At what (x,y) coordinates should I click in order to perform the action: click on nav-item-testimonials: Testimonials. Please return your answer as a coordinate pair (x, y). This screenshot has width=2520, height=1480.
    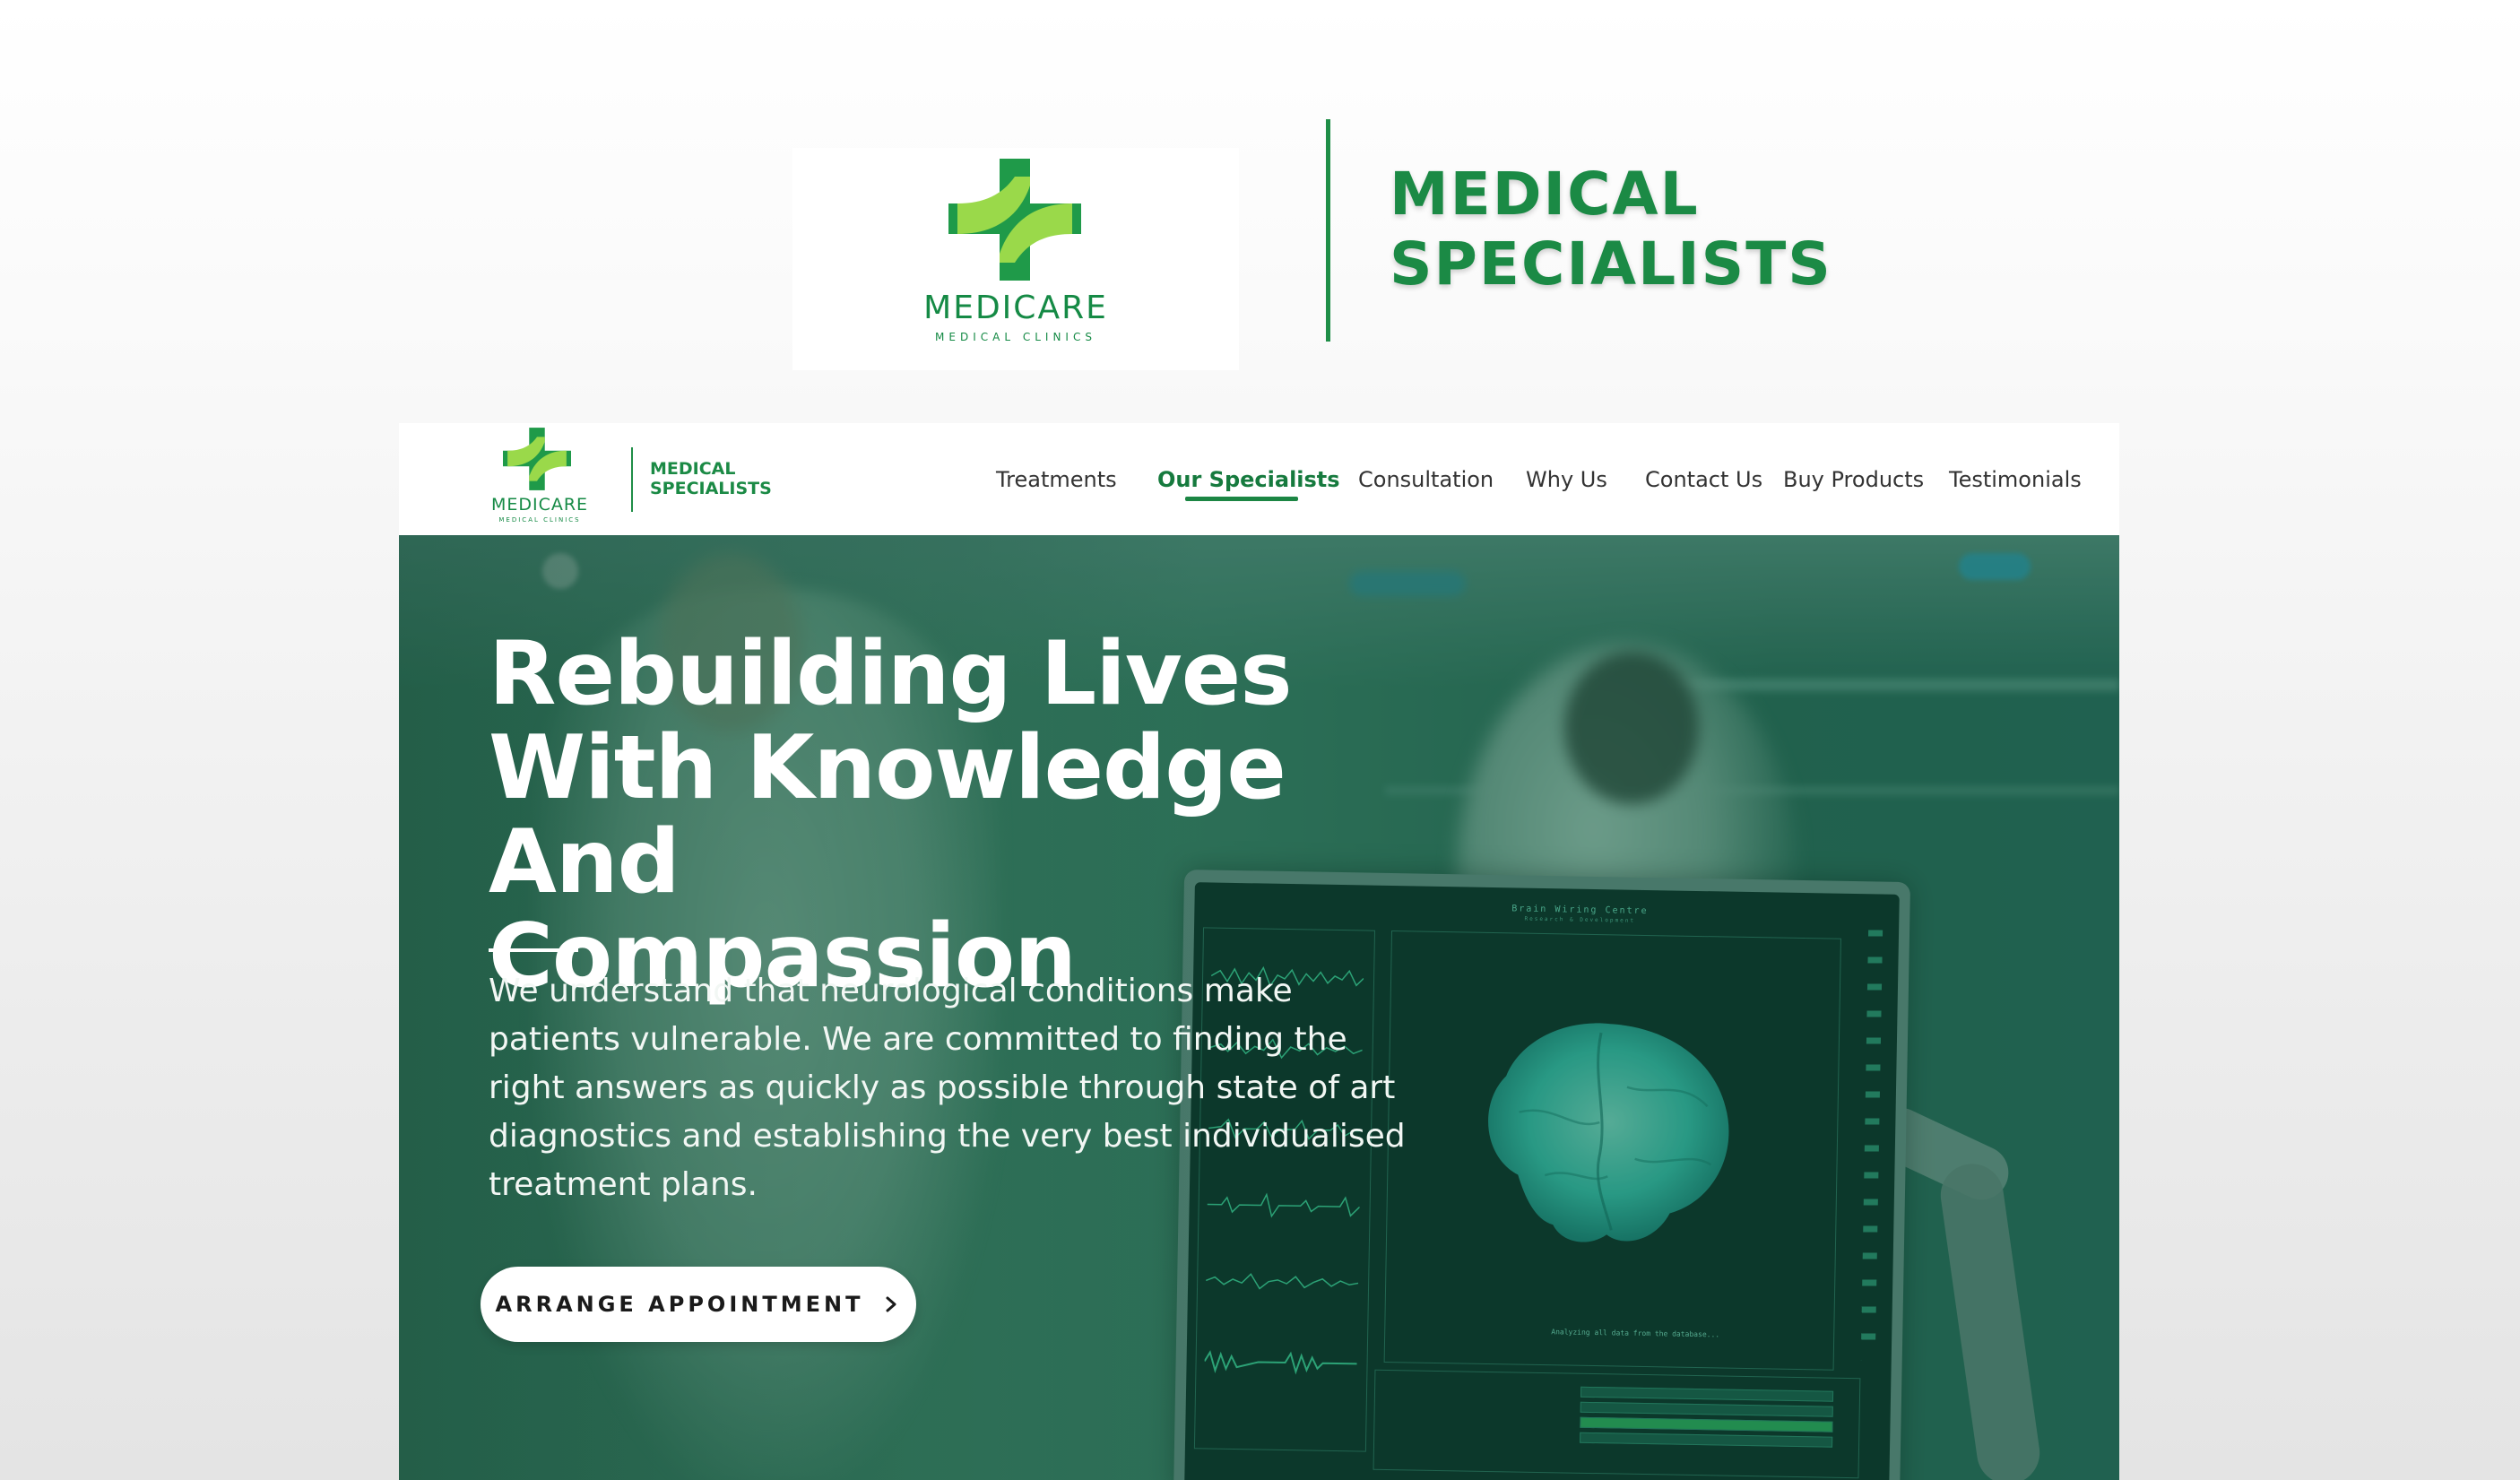
    Looking at the image, I should click on (2015, 479).